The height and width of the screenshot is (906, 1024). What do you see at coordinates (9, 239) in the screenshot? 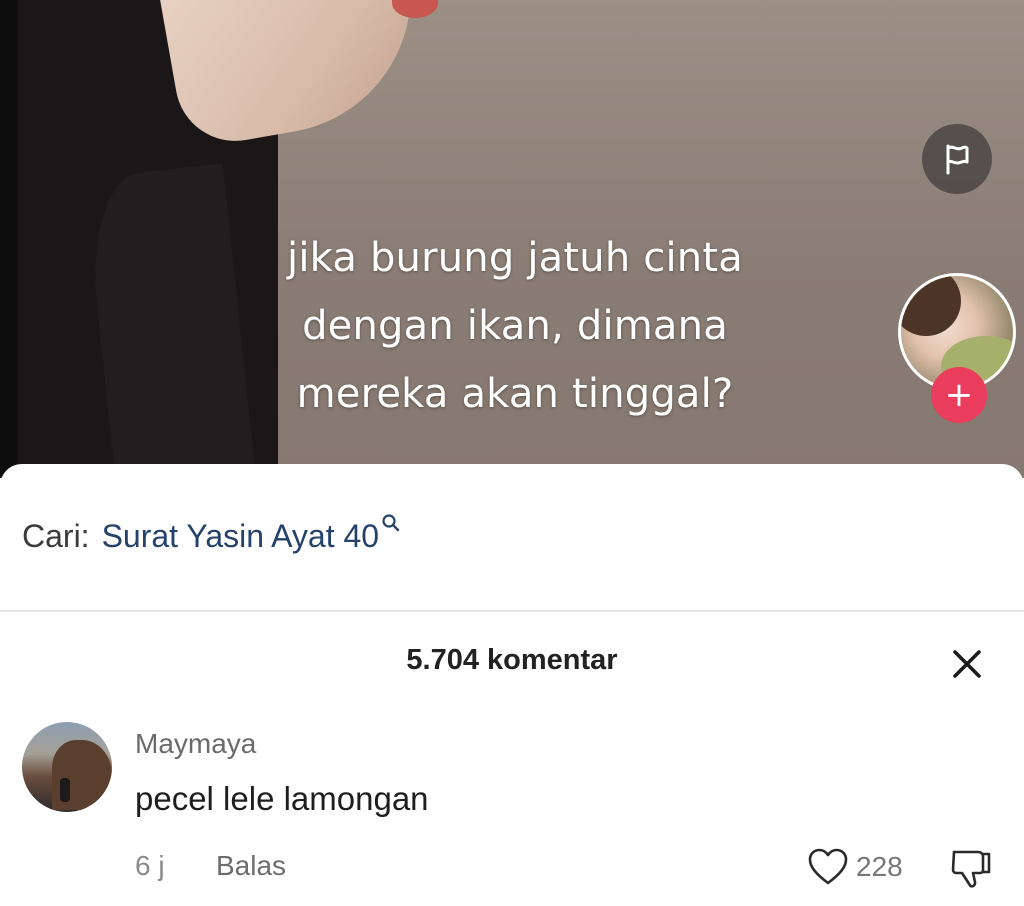
I see `video-background-left` at bounding box center [9, 239].